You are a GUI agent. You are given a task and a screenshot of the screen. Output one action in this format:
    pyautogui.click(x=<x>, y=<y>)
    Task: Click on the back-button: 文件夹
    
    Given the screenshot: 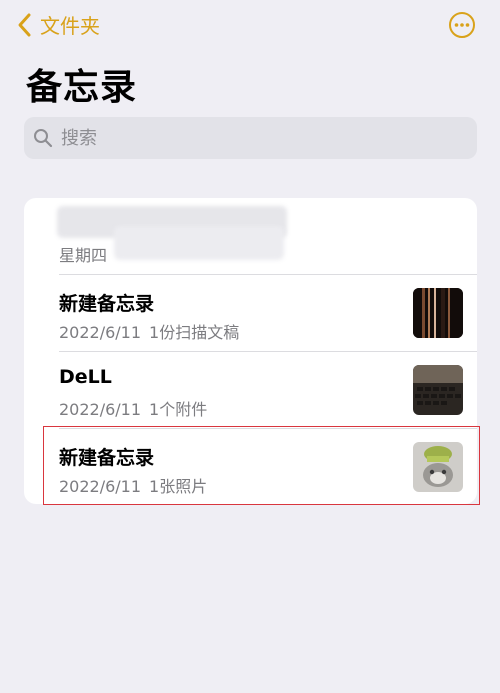 What is the action you would take?
    pyautogui.click(x=57, y=24)
    